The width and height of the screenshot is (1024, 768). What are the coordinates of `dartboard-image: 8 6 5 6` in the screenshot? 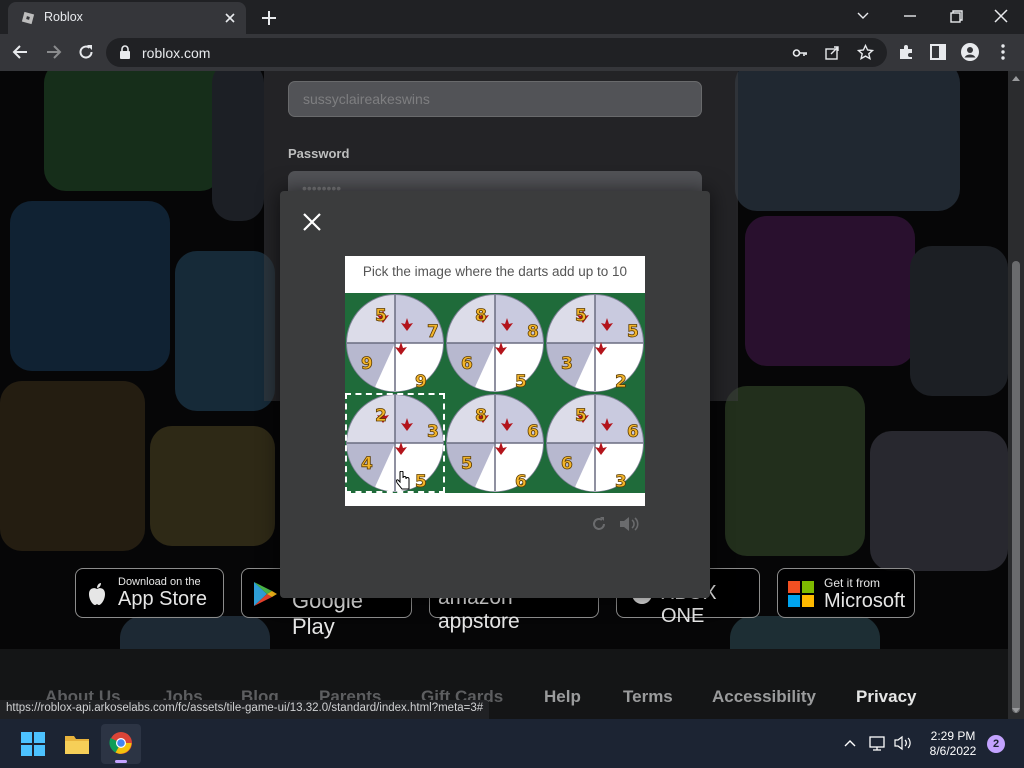 It's located at (495, 443).